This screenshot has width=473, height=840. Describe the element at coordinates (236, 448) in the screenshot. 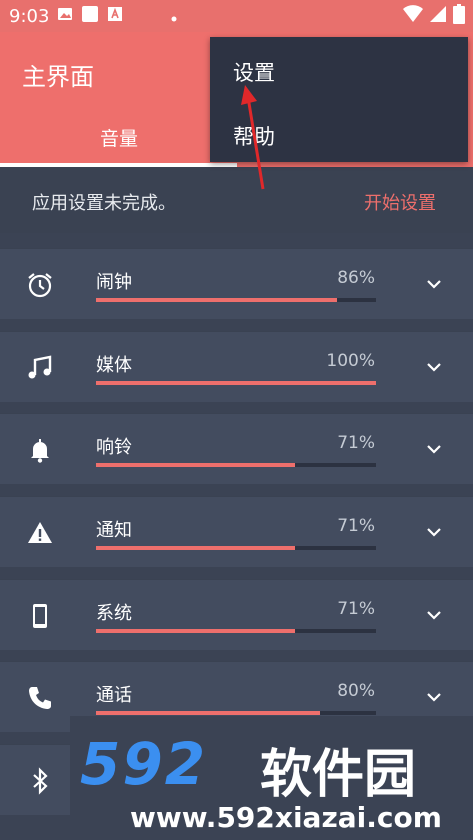

I see `stream-row-ringtone: 响铃 71%` at that location.